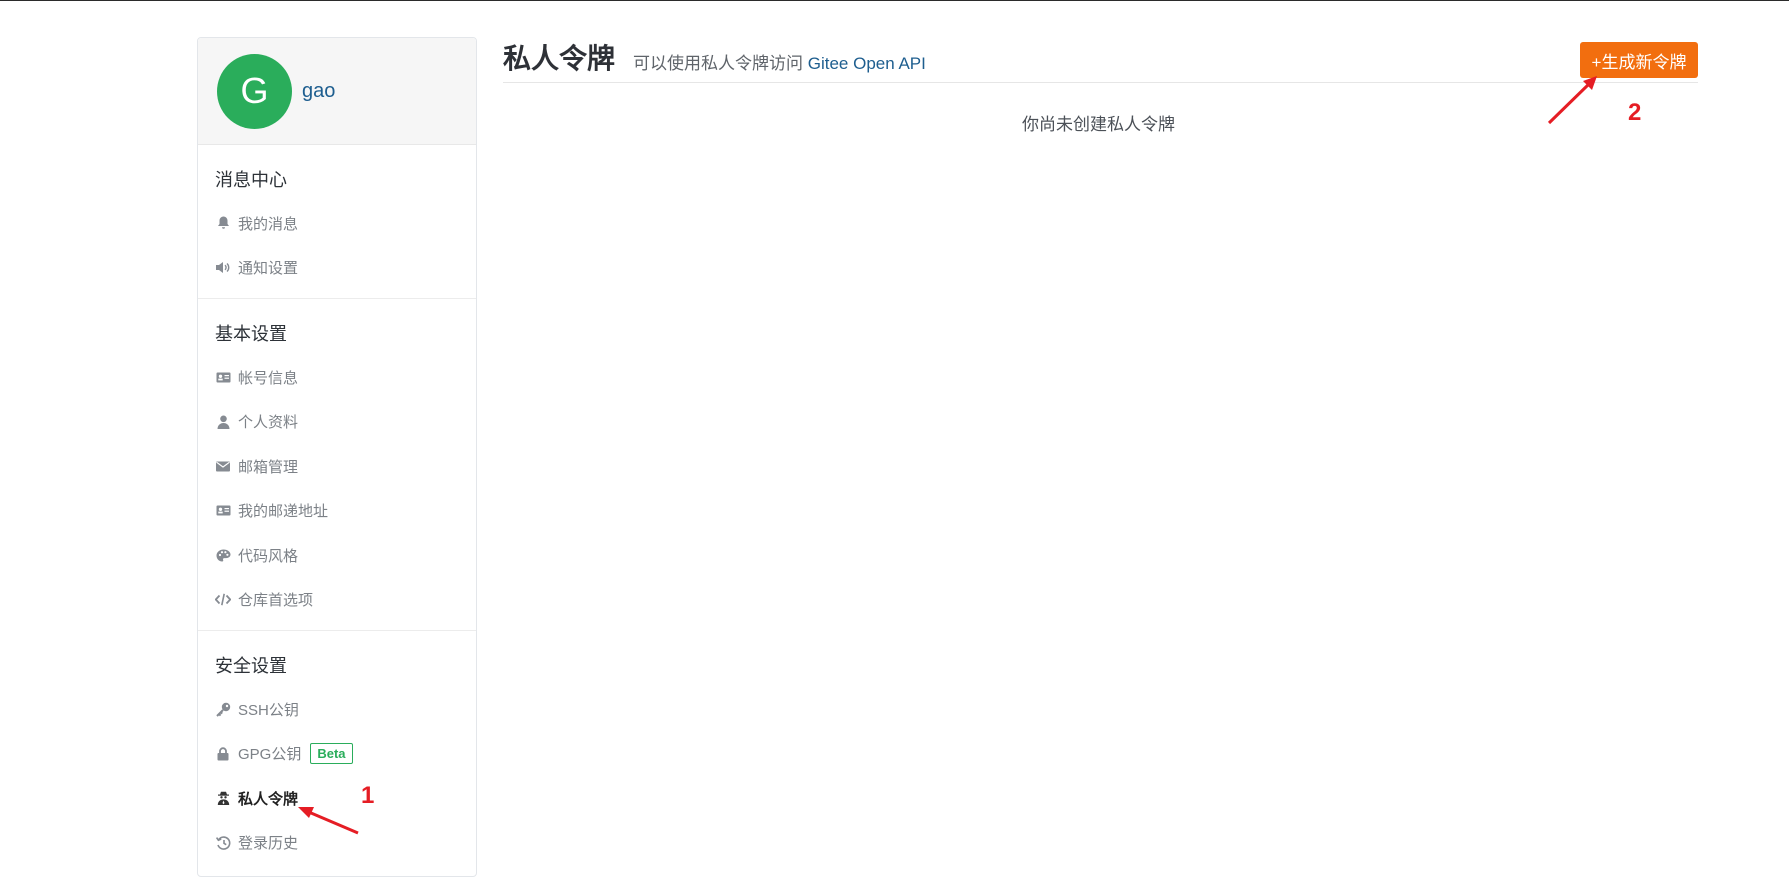 This screenshot has width=1789, height=877. What do you see at coordinates (268, 556) in the screenshot?
I see `sidebar-item-label: 代码风格` at bounding box center [268, 556].